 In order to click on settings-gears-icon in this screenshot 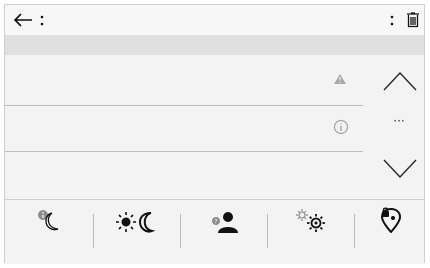, I will do `click(310, 220)`.